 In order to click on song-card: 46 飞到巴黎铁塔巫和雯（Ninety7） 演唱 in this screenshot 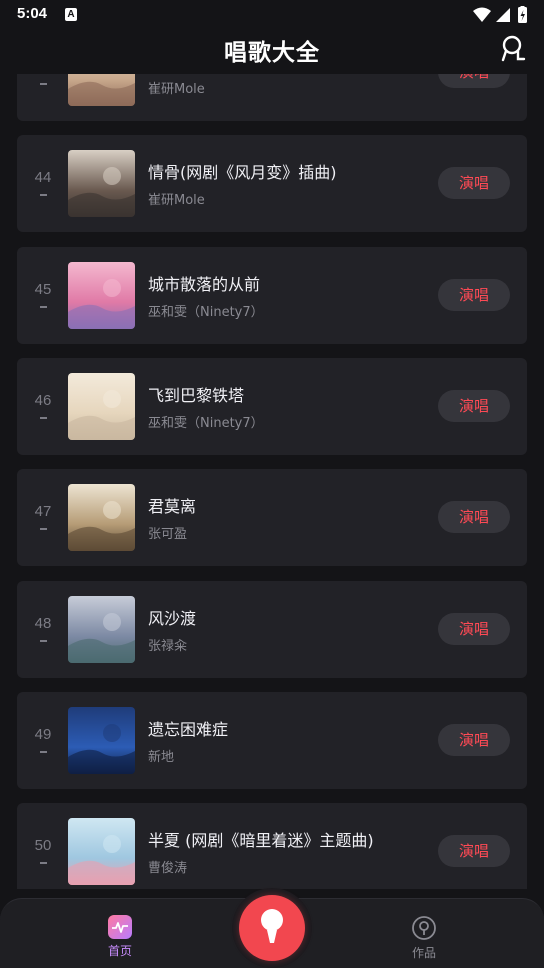, I will do `click(272, 406)`.